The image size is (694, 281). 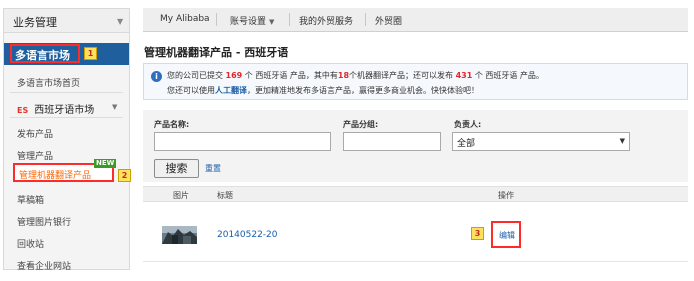 What do you see at coordinates (30, 199) in the screenshot?
I see `sidebar-item-draft: 草稿箱` at bounding box center [30, 199].